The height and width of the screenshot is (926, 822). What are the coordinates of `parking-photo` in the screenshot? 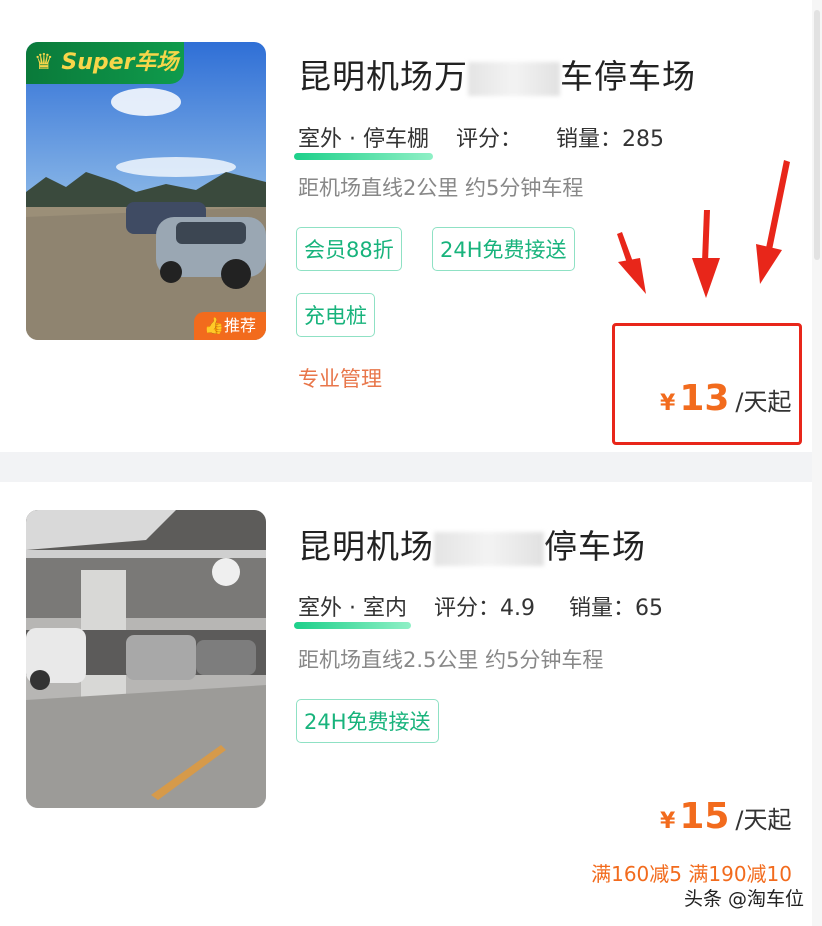 It's located at (146, 659).